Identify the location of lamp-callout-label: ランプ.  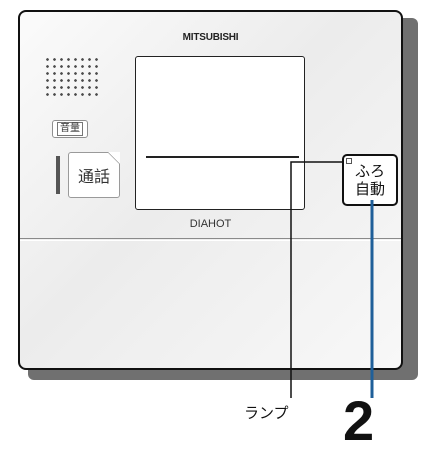
(266, 413).